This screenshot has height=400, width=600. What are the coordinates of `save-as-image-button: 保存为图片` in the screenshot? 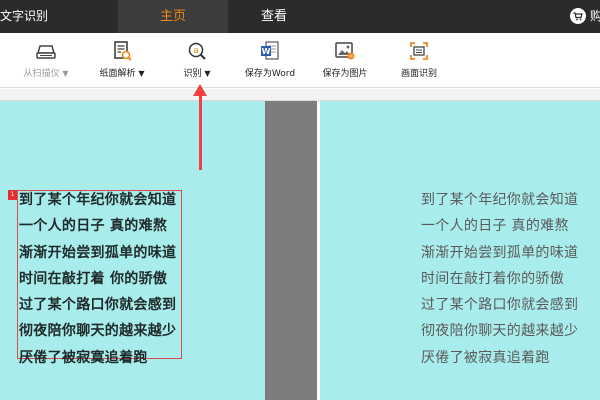 It's located at (345, 60).